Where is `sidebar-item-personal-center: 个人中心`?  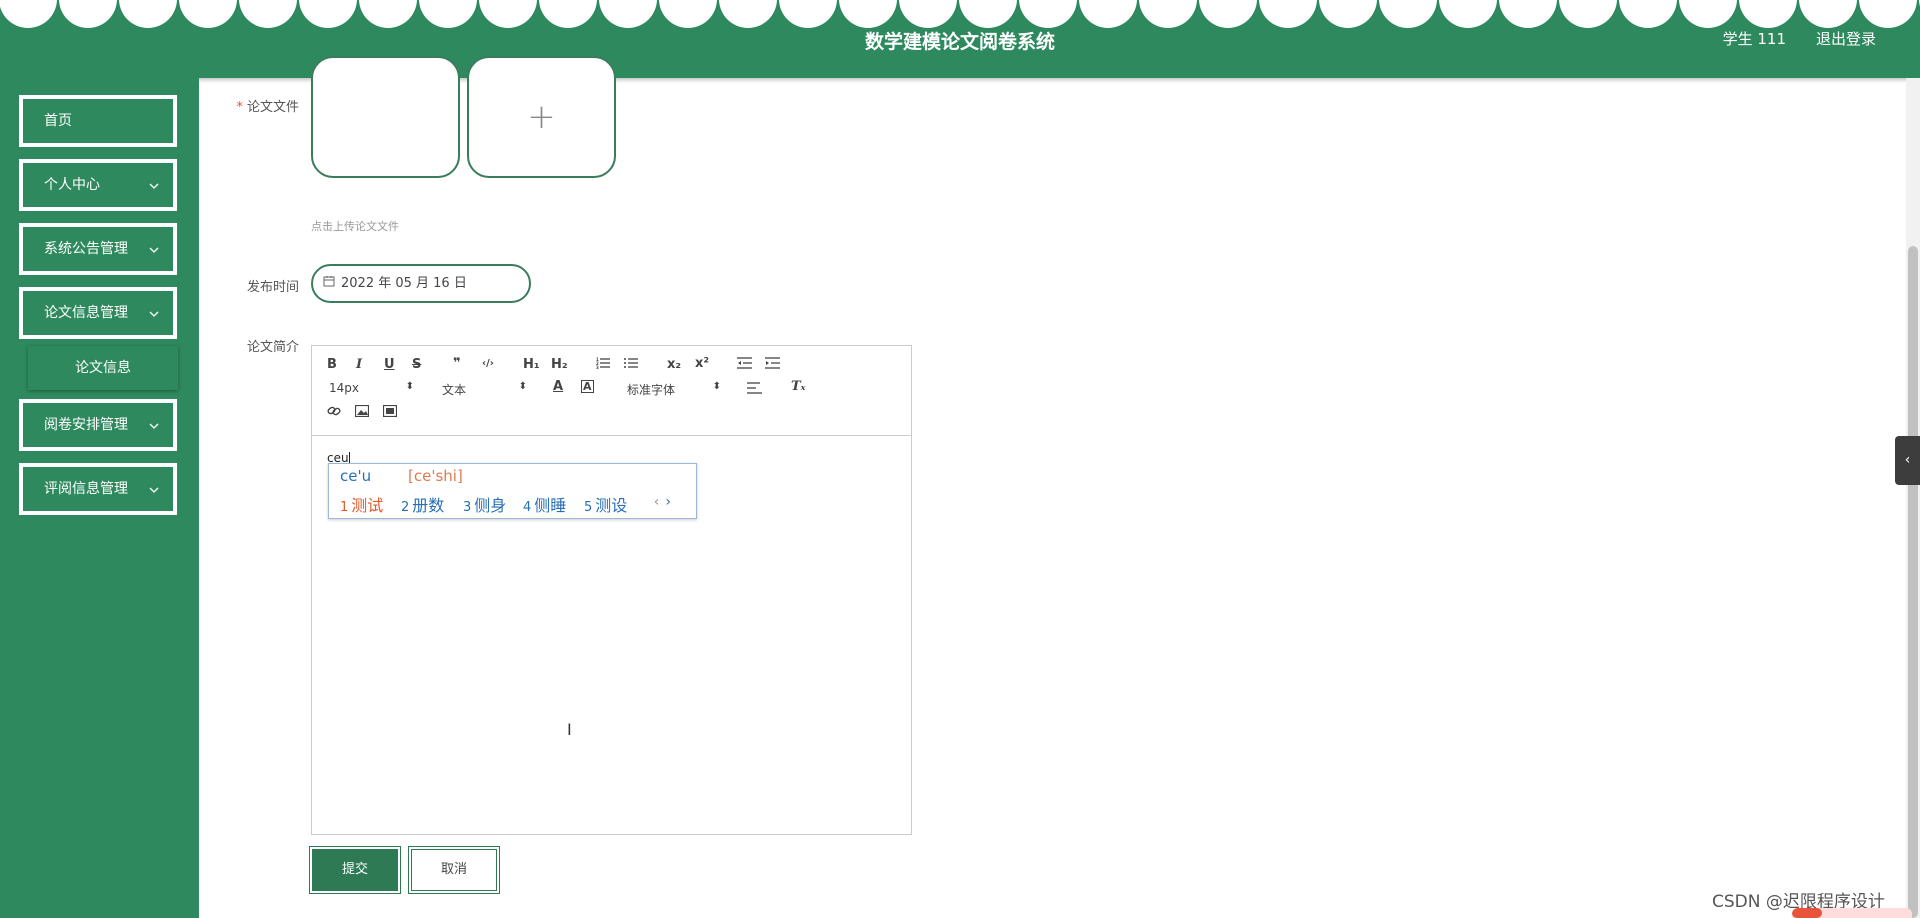
sidebar-item-personal-center: 个人中心 is located at coordinates (98, 185).